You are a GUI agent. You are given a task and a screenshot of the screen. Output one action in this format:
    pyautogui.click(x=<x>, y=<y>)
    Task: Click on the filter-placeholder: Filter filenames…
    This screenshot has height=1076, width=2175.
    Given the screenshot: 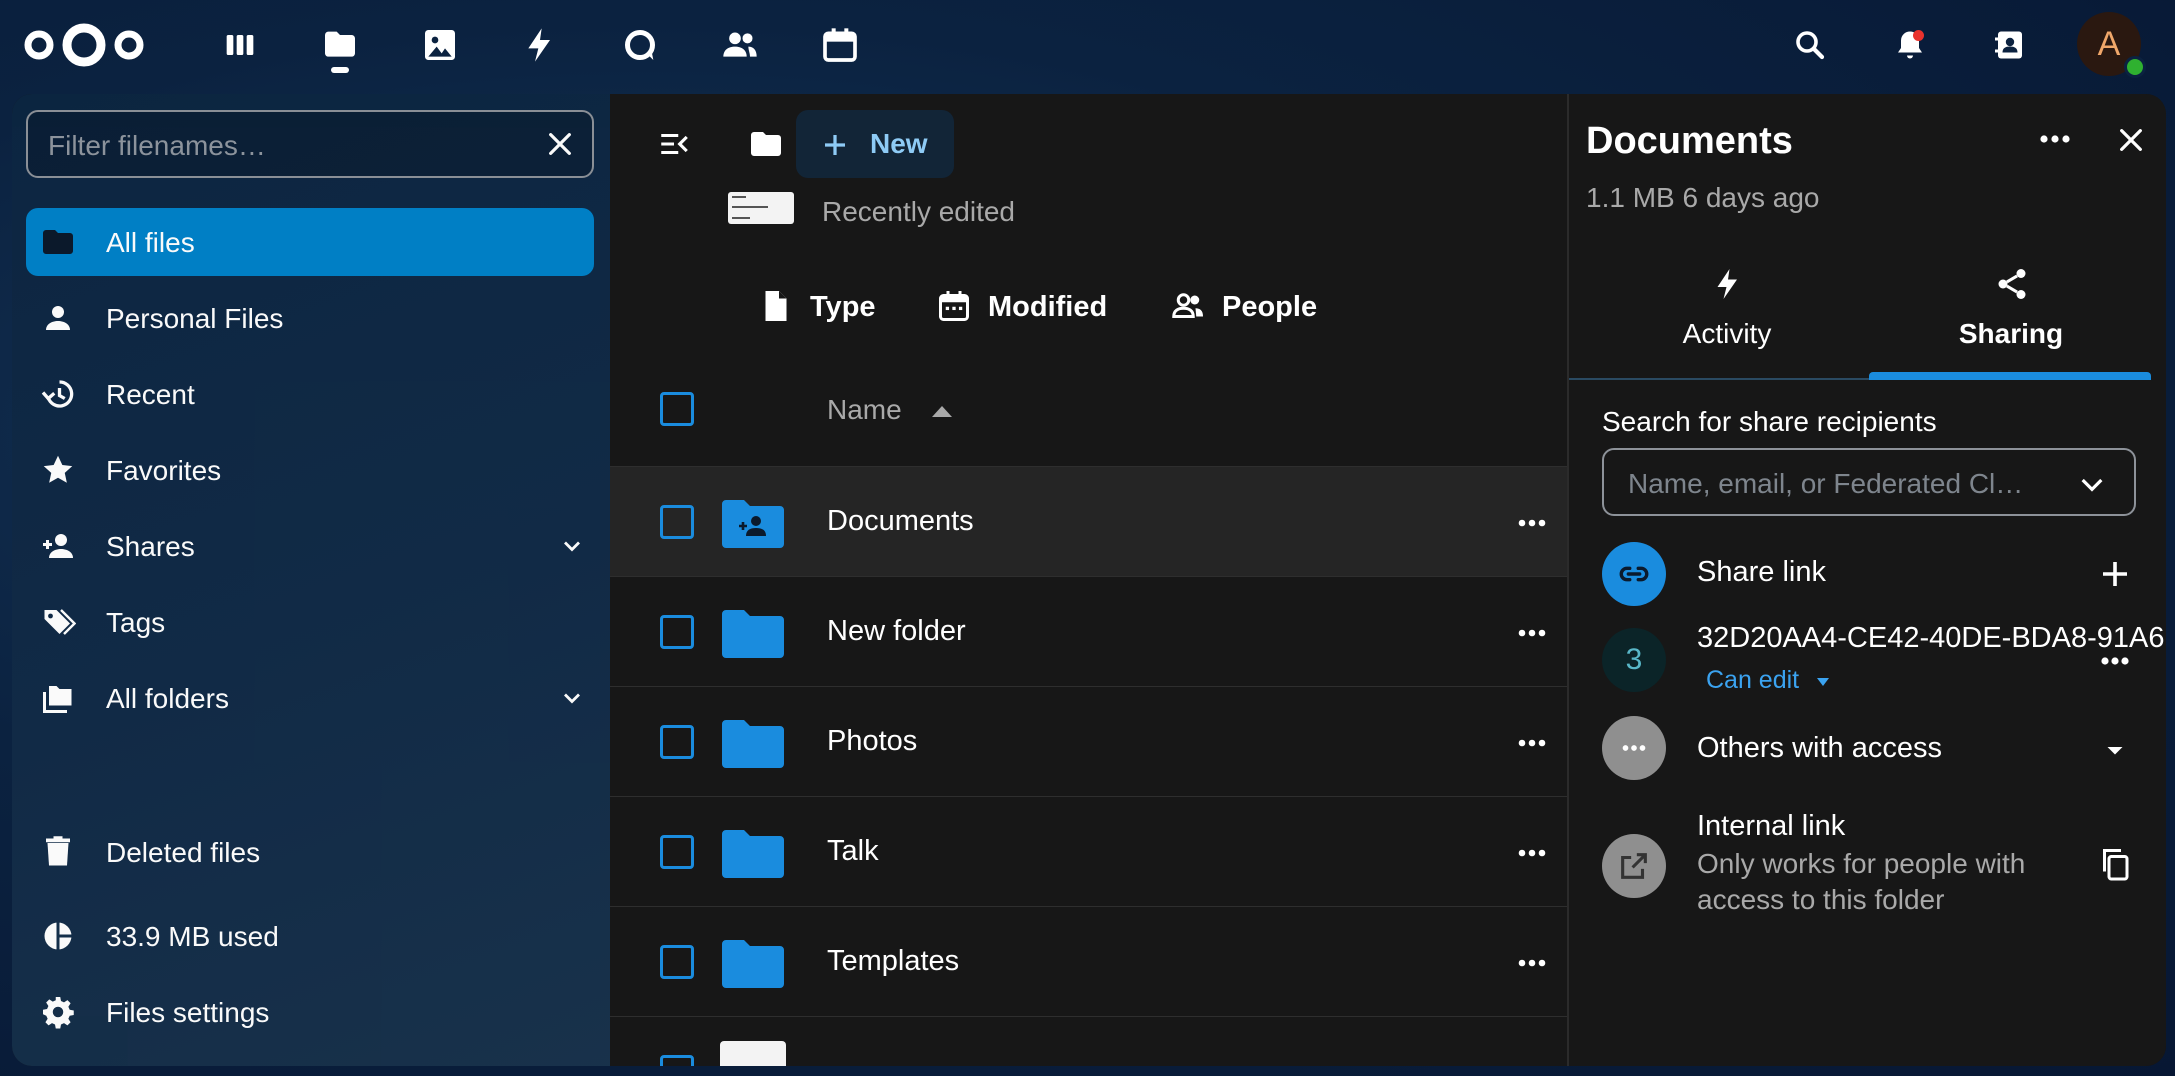 What is the action you would take?
    pyautogui.click(x=157, y=145)
    